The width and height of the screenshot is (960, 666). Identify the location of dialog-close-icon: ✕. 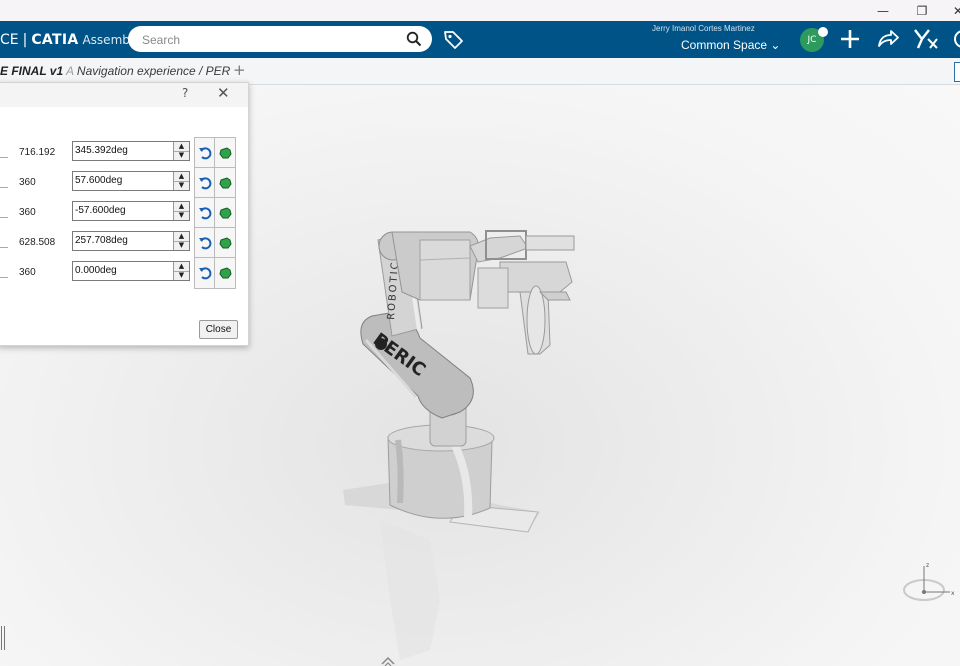
(223, 93).